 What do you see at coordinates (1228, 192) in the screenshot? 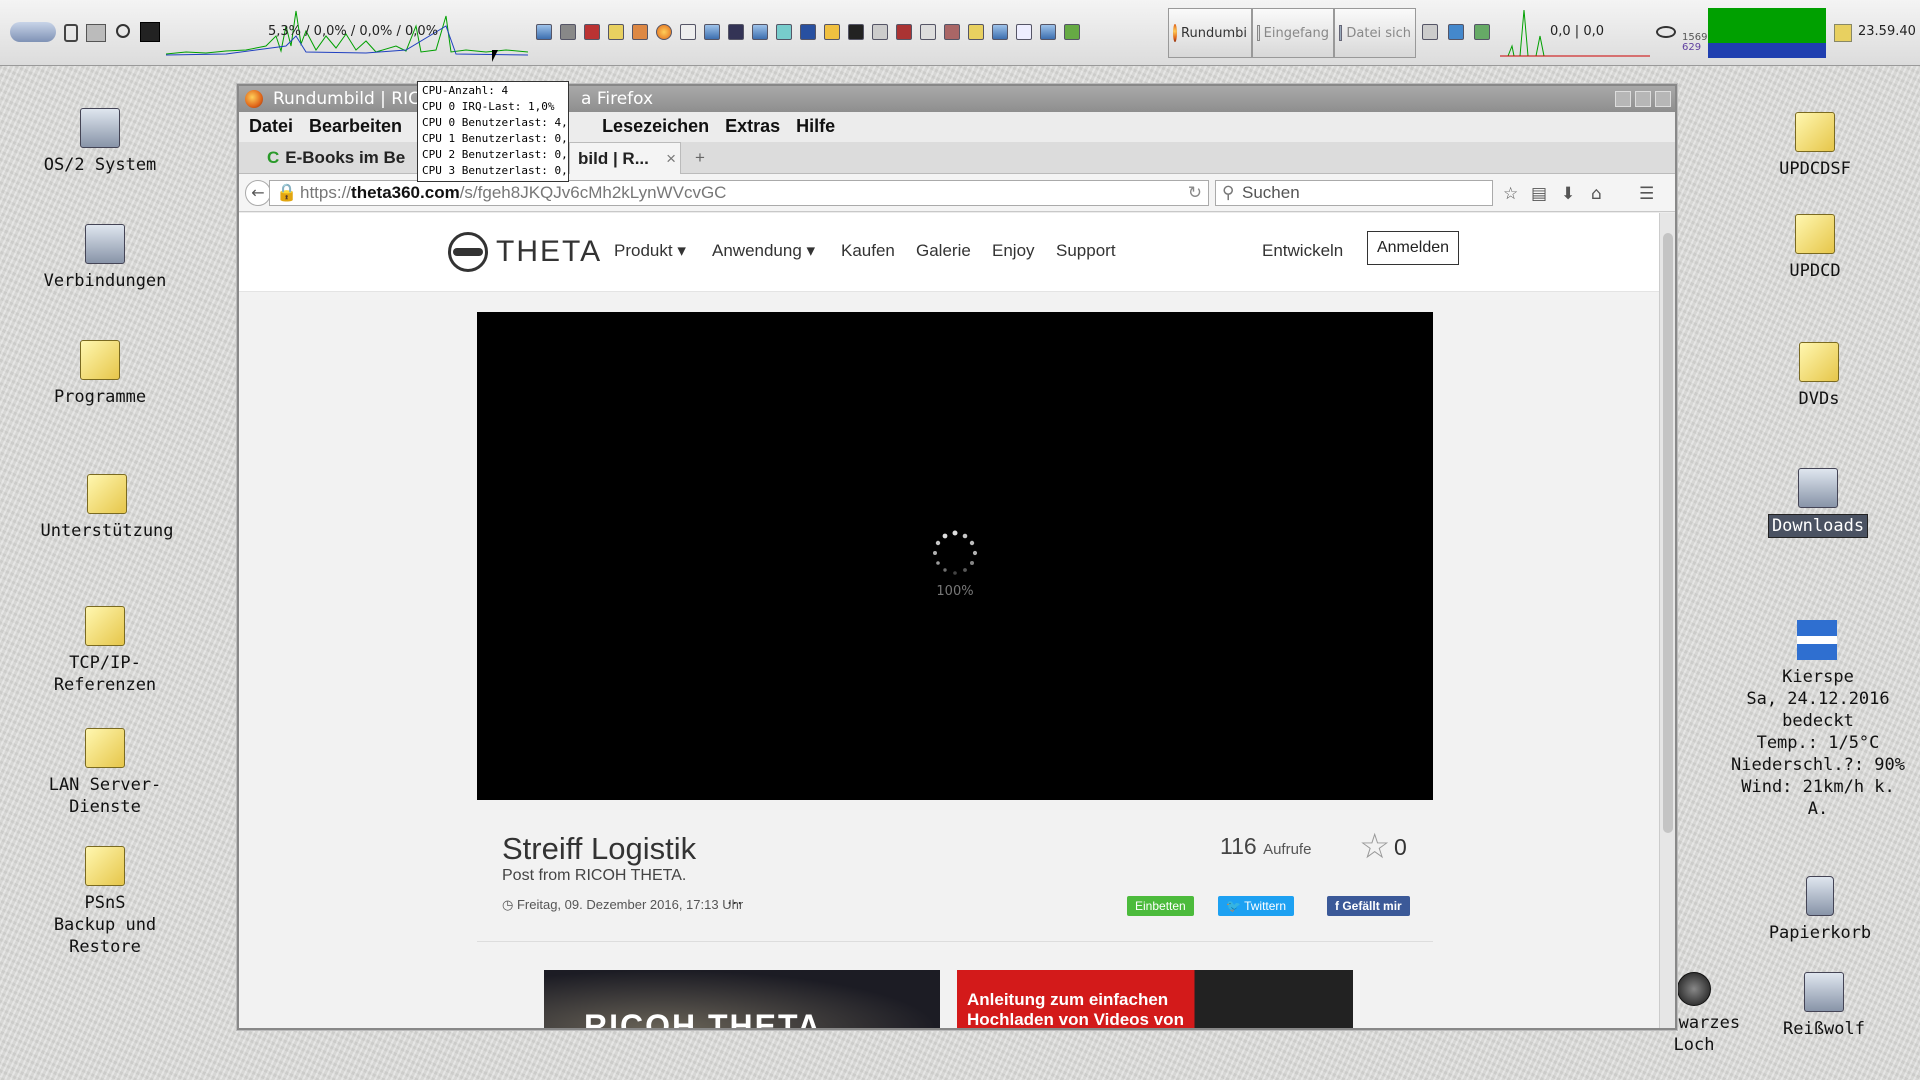
I see `search-icon: ⚲` at bounding box center [1228, 192].